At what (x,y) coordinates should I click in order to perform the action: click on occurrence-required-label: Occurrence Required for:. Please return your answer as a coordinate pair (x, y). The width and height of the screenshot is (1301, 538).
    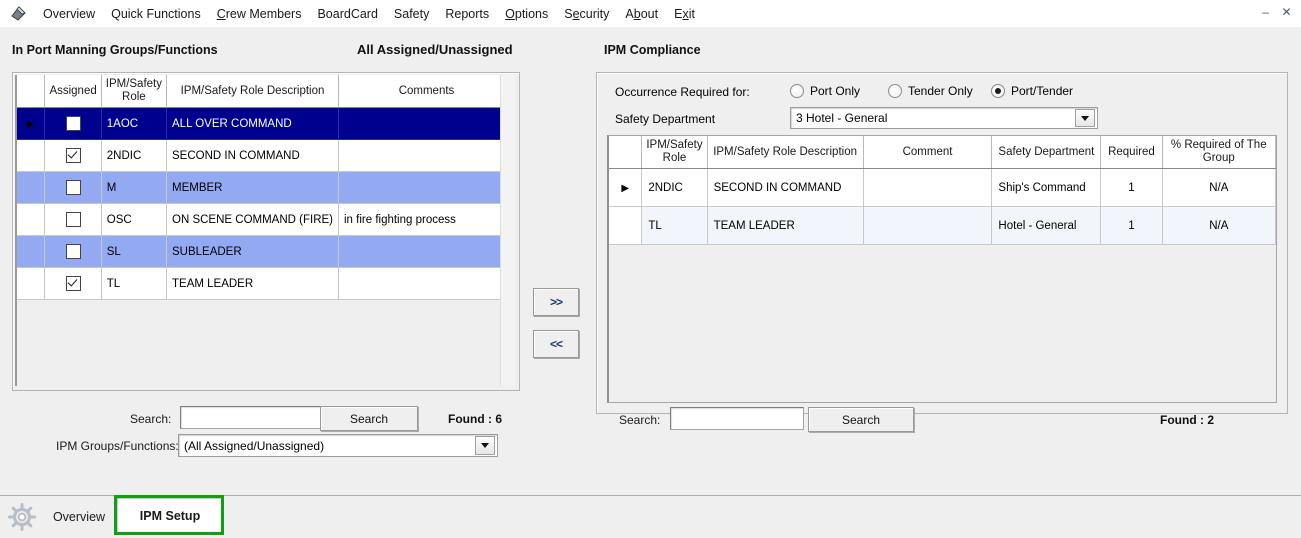
    Looking at the image, I should click on (682, 92).